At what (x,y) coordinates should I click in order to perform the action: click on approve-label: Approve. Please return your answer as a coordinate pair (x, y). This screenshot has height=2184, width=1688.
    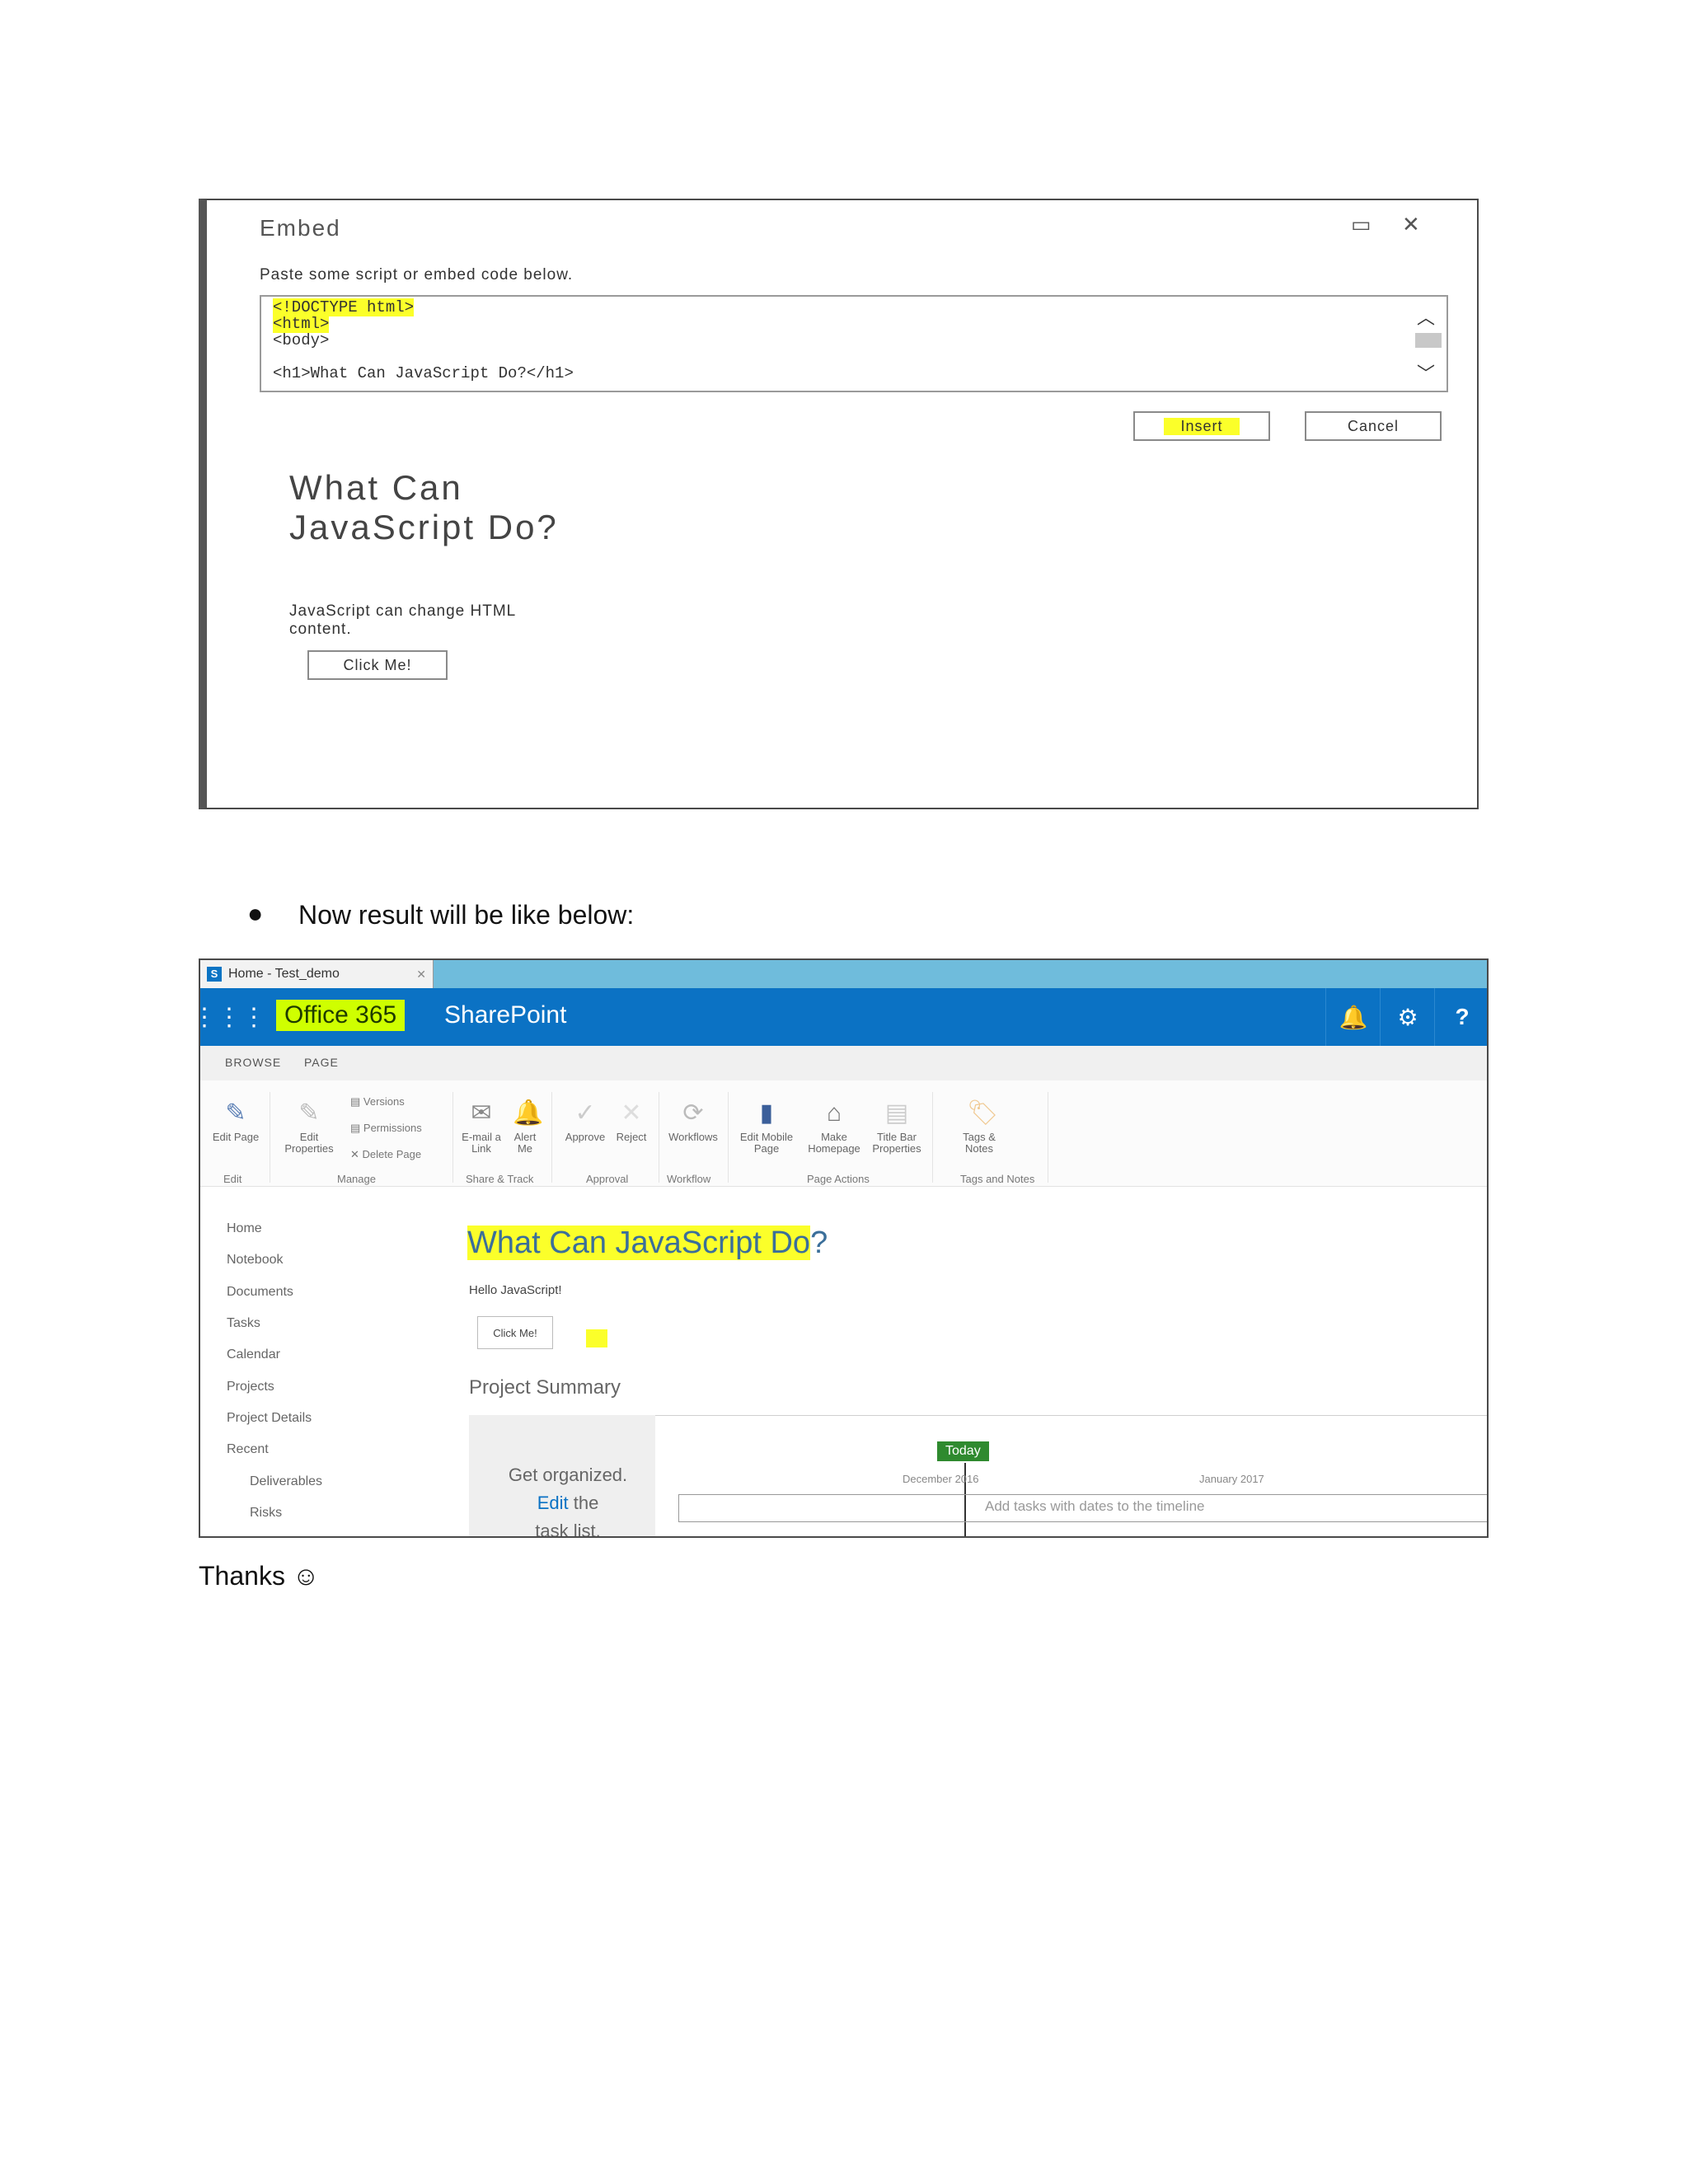
    Looking at the image, I should click on (586, 1137).